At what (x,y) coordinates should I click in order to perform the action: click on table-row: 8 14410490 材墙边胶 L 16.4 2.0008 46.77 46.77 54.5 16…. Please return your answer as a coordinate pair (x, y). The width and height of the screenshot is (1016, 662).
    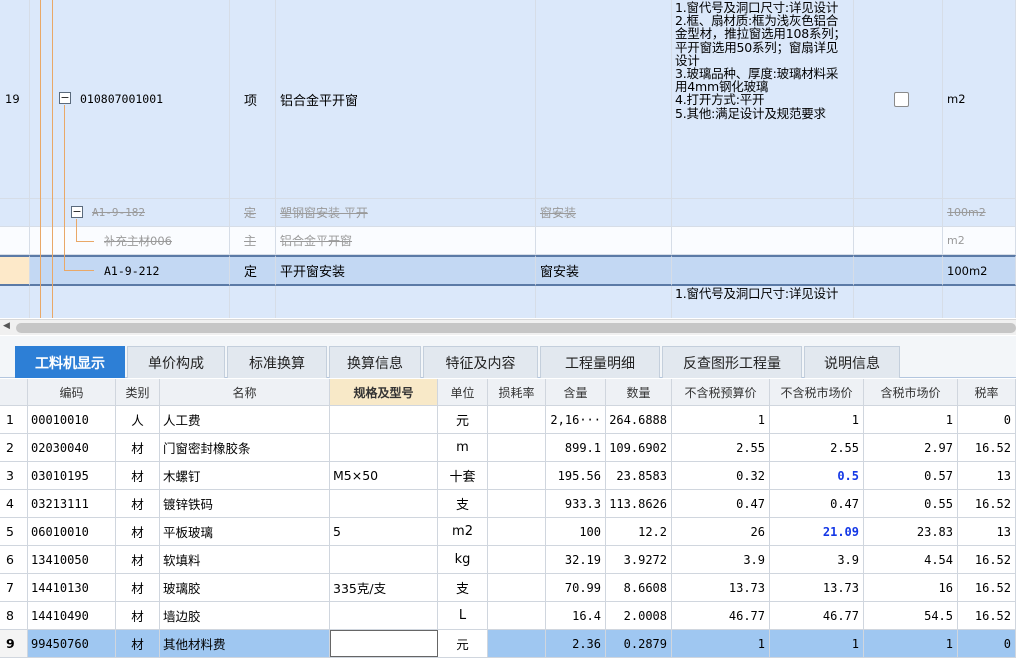
    Looking at the image, I should click on (508, 616).